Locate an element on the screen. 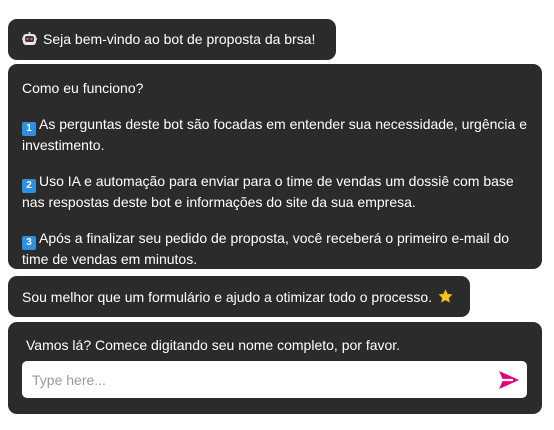 The image size is (554, 430). message-input is located at coordinates (252, 379).